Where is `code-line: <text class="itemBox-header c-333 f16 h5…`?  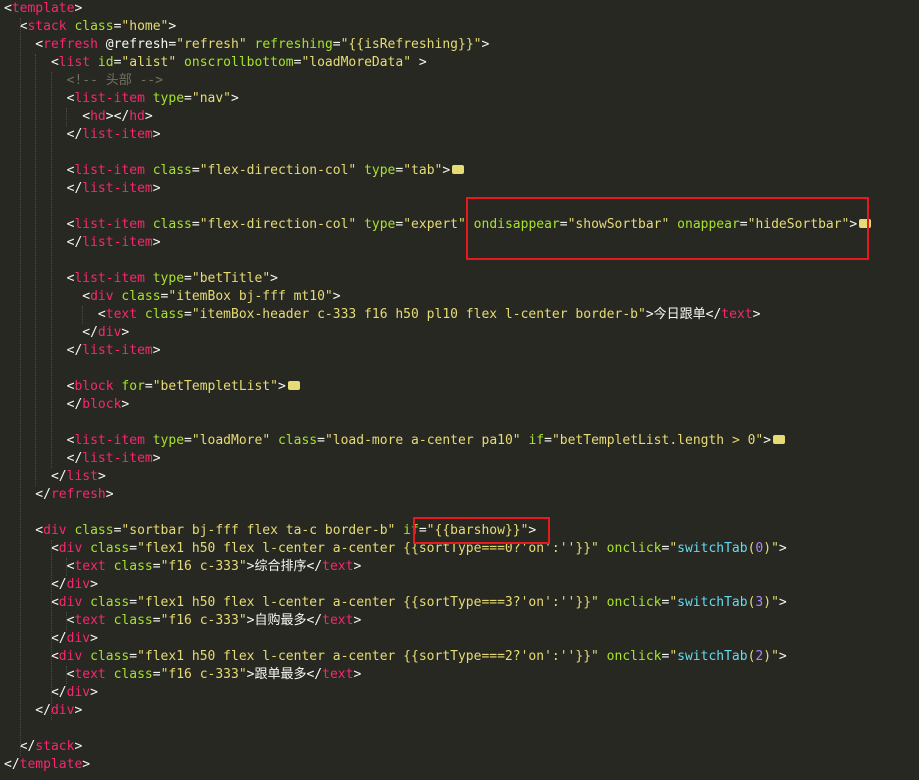
code-line: <text class="itemBox-header c-333 f16 h5… is located at coordinates (382, 315).